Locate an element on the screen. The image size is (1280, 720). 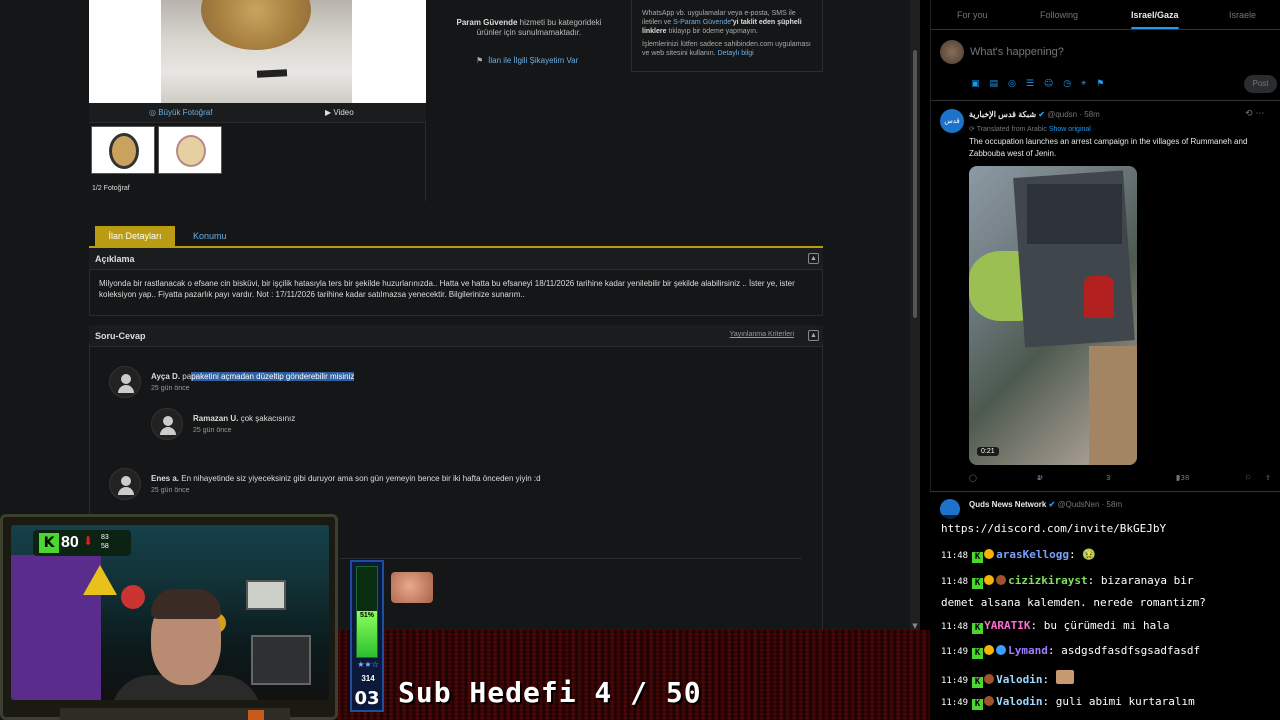
tab-listing-details: İlan Detayları is located at coordinates (135, 236).